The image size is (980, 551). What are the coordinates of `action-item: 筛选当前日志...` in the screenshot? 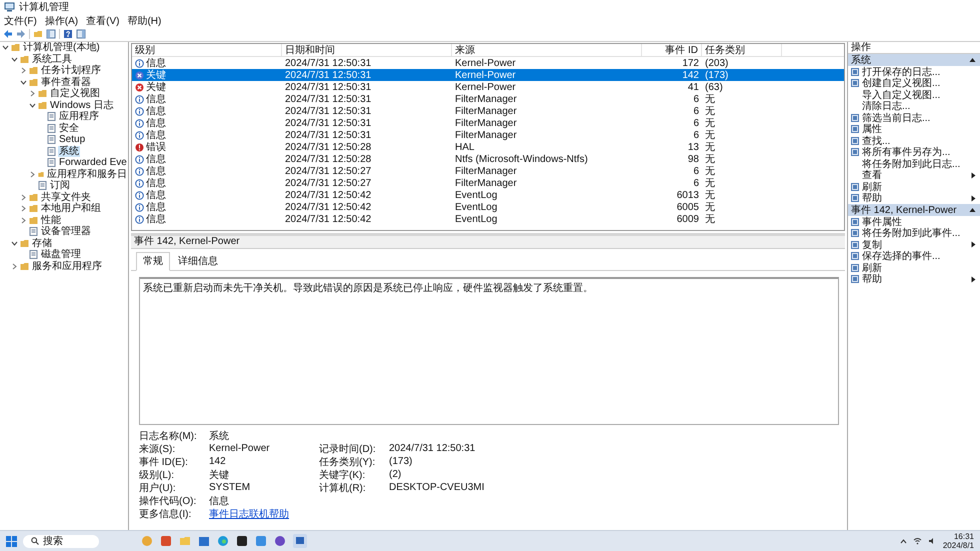 It's located at (919, 117).